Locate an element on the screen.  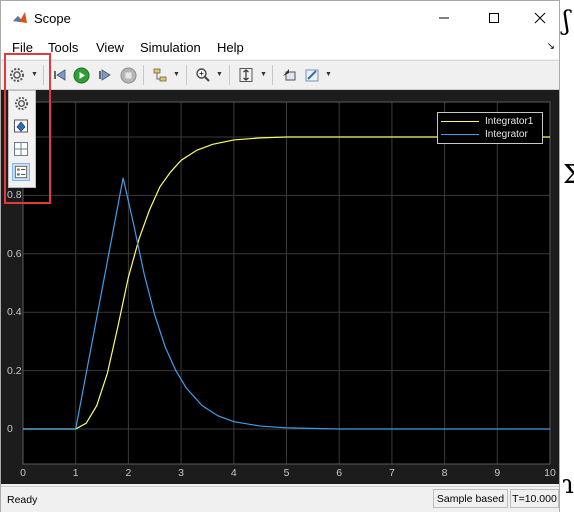
legend: Integrator1 Integrator is located at coordinates (490, 128).